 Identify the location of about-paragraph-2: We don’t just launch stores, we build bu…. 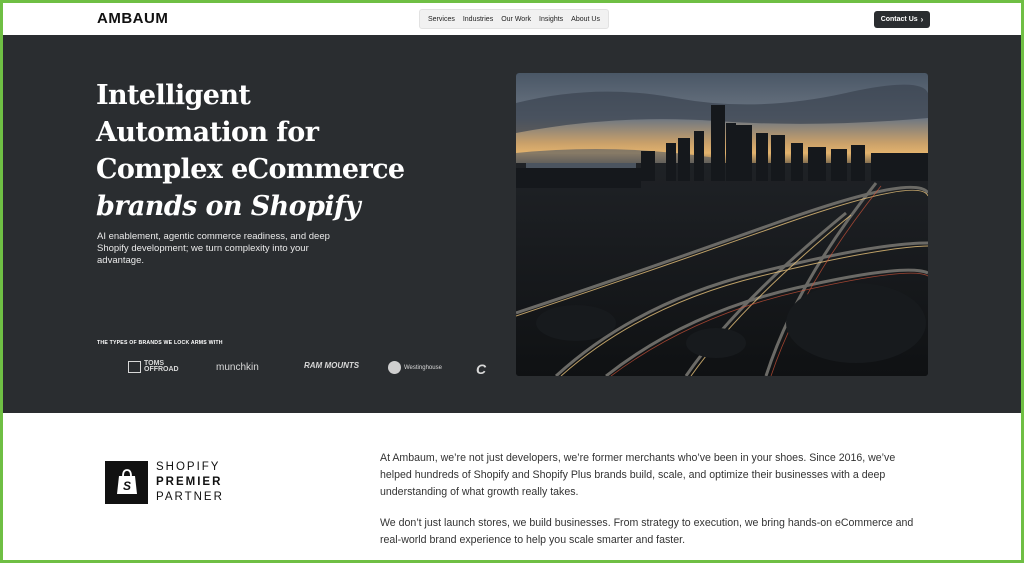
(647, 531).